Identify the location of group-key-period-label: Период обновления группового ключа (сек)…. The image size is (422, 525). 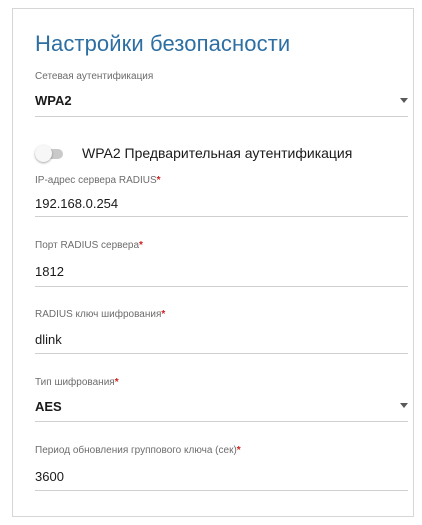
(138, 450).